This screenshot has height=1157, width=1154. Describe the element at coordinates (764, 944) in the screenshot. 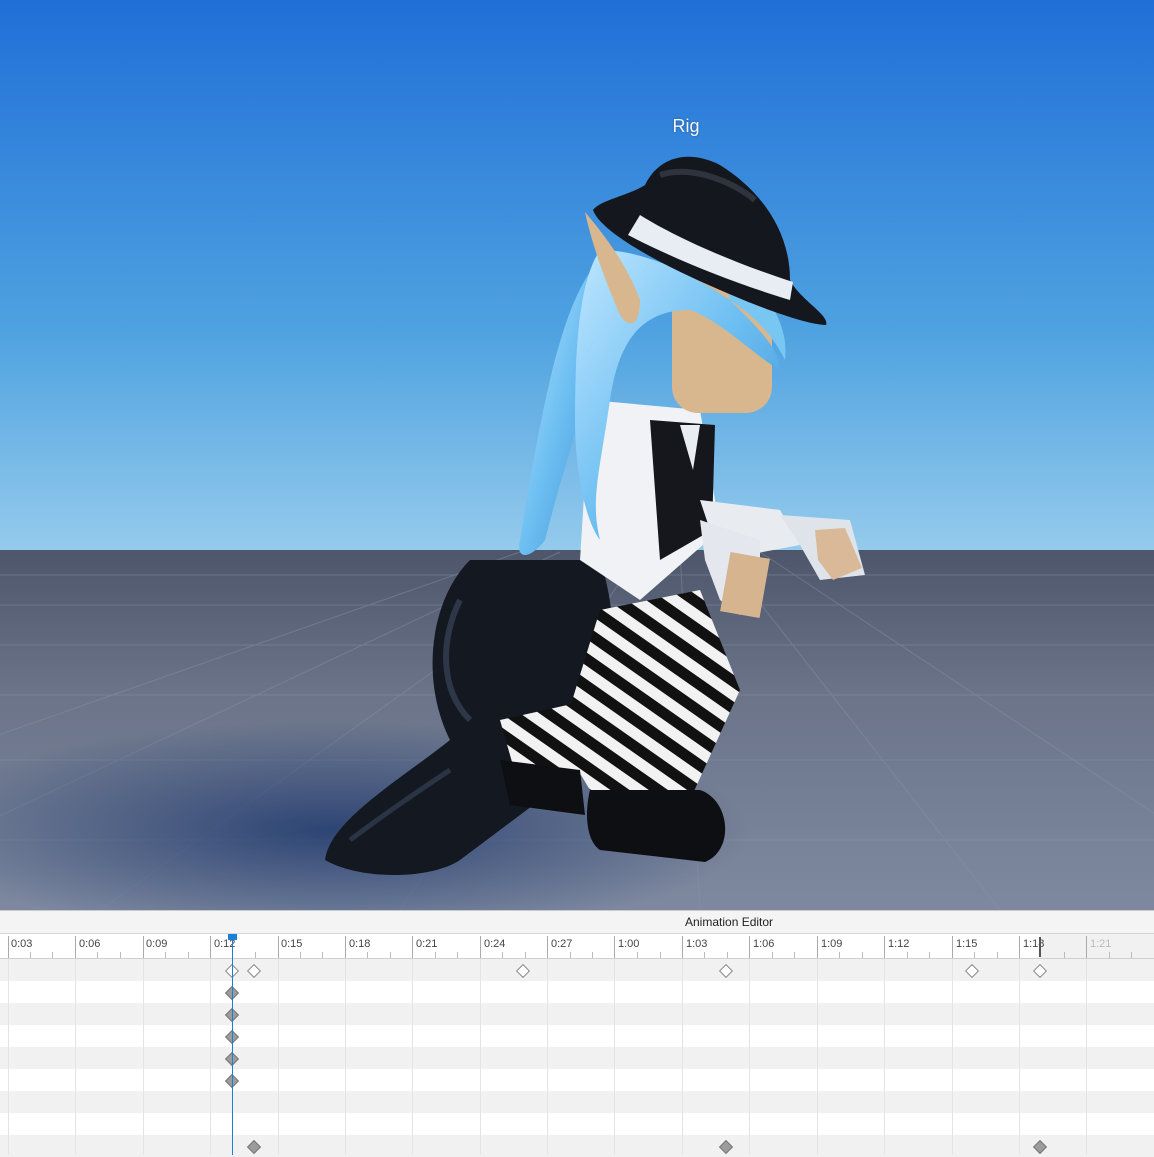

I see `ruler-label: 1:06` at that location.